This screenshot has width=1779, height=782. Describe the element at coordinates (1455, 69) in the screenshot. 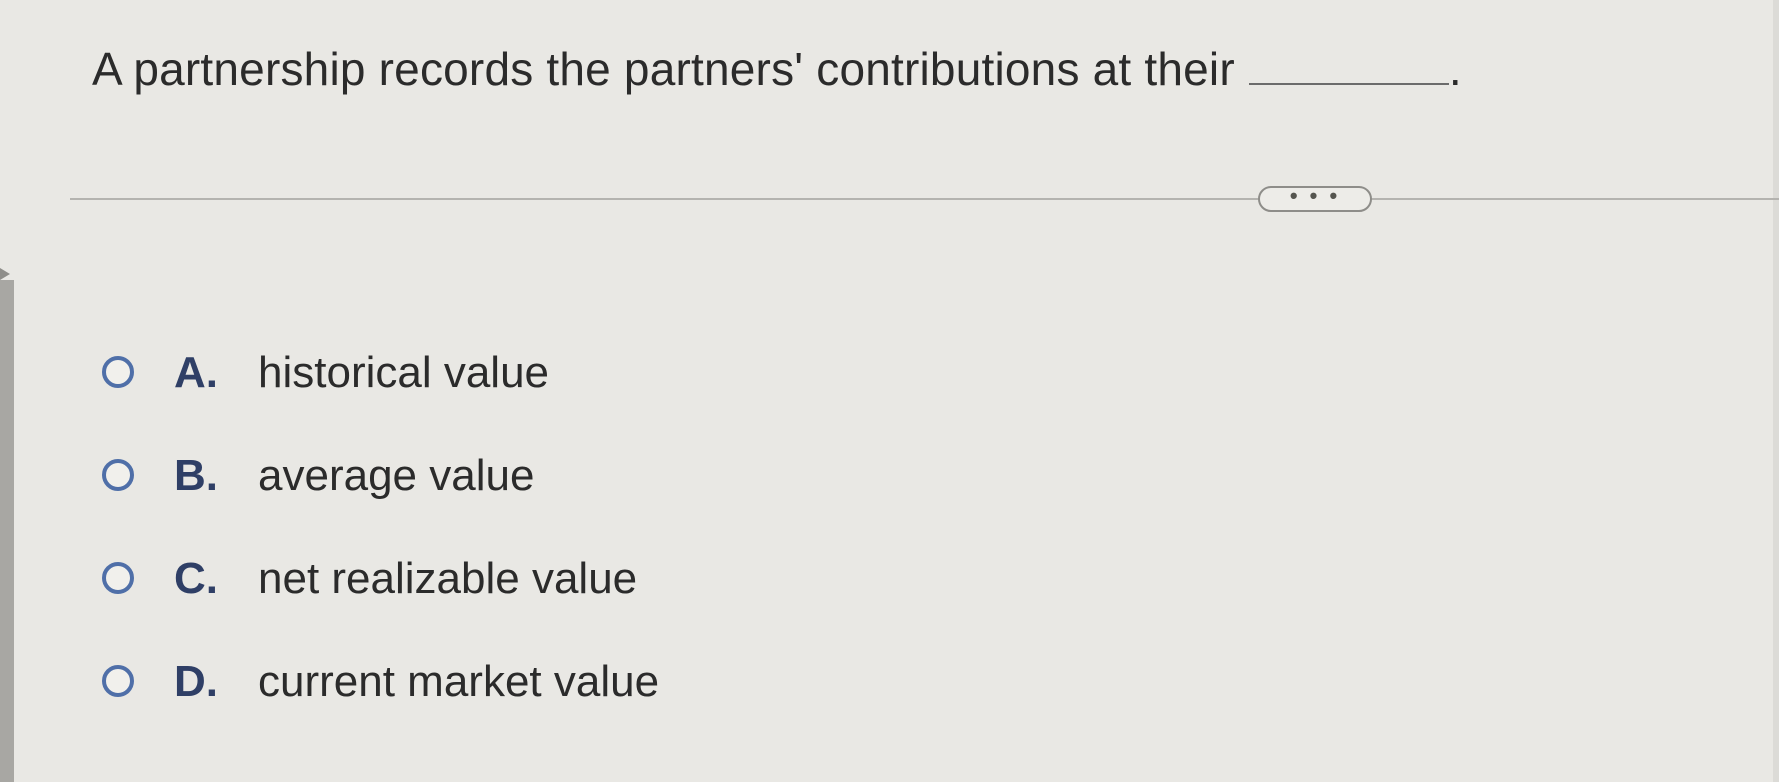

I see `question-period: .` at that location.